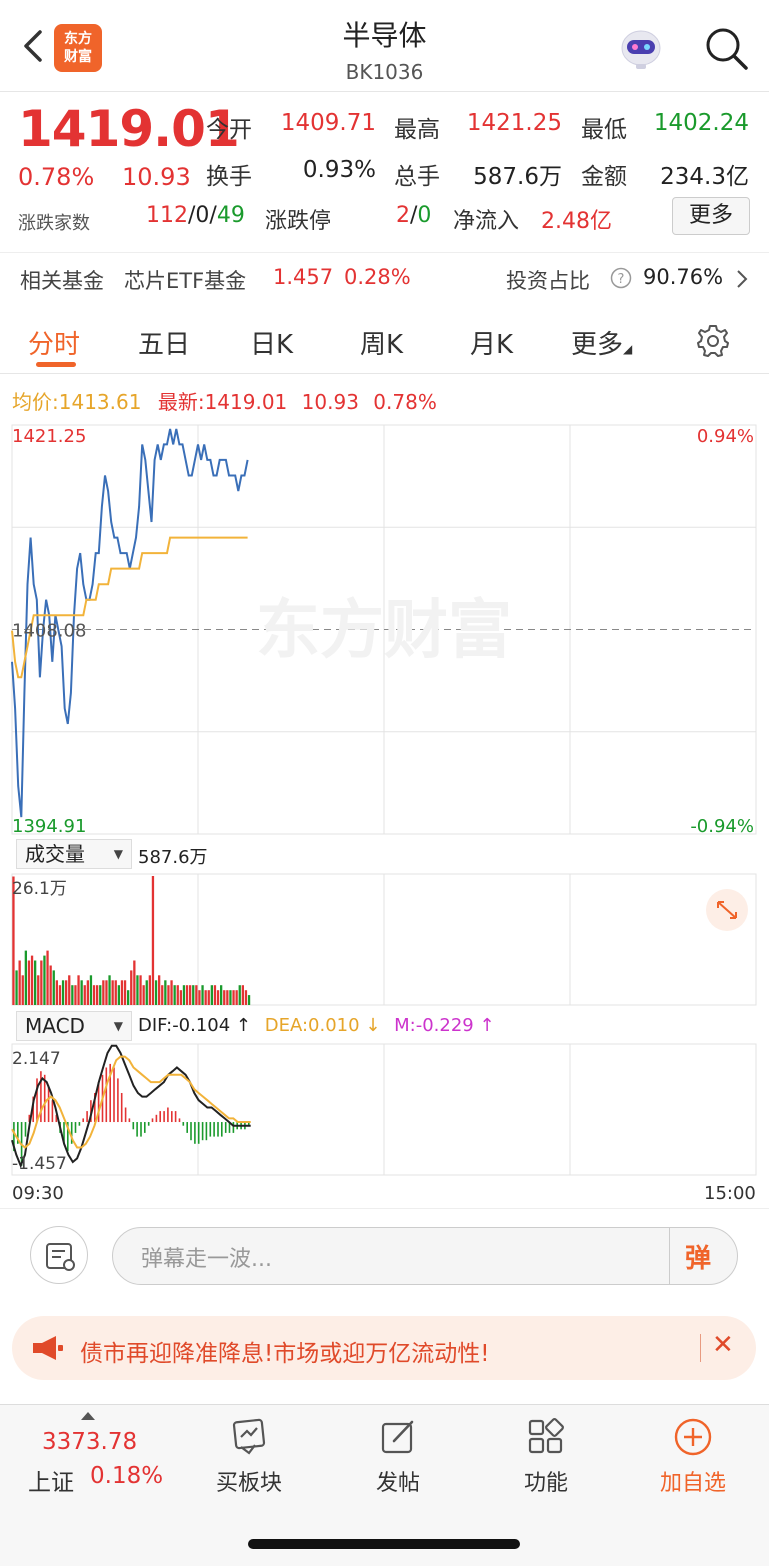  What do you see at coordinates (195, 1025) in the screenshot?
I see `macd-dif: DIF:-0.104 ↑` at bounding box center [195, 1025].